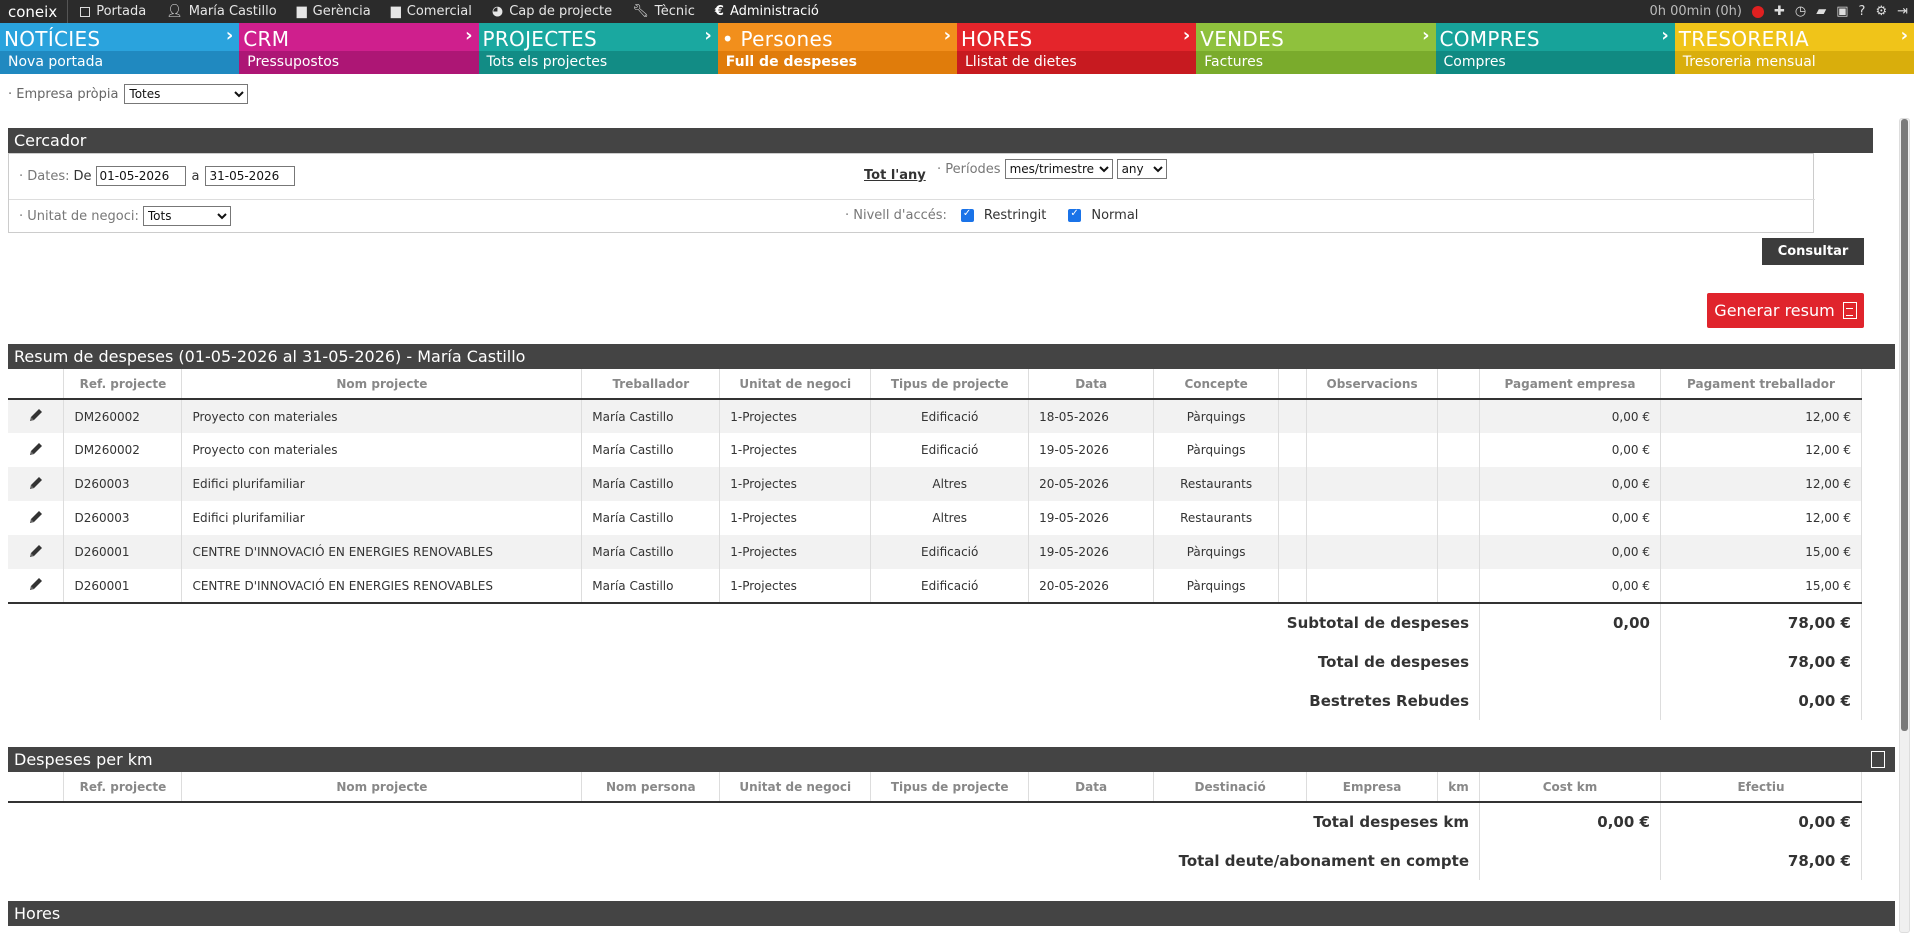  I want to click on logout-icon: ⇥, so click(1902, 11).